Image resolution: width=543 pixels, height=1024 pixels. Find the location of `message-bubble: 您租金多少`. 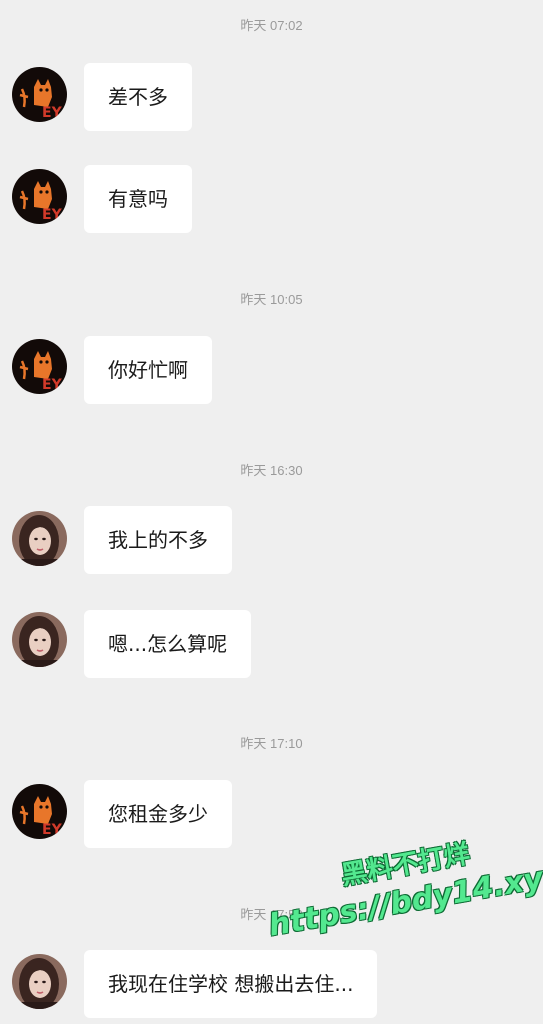

message-bubble: 您租金多少 is located at coordinates (158, 814).